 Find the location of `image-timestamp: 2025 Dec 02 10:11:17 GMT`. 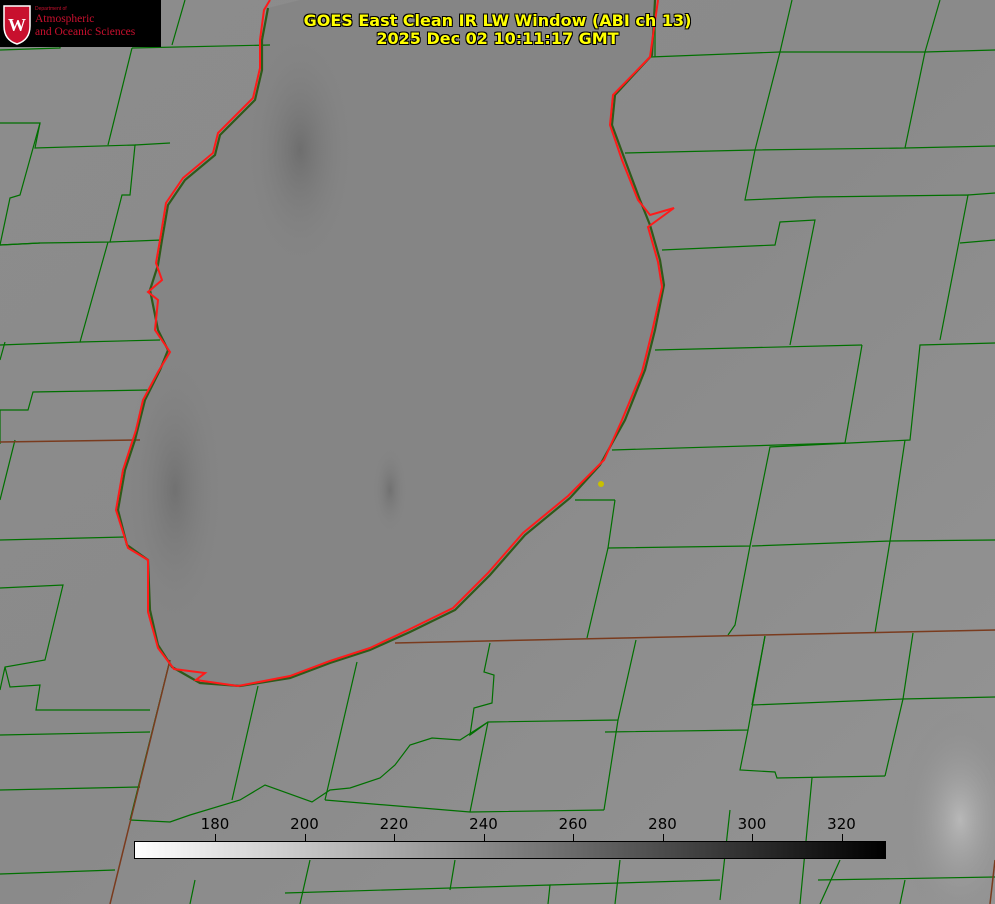

image-timestamp: 2025 Dec 02 10:11:17 GMT is located at coordinates (497, 38).